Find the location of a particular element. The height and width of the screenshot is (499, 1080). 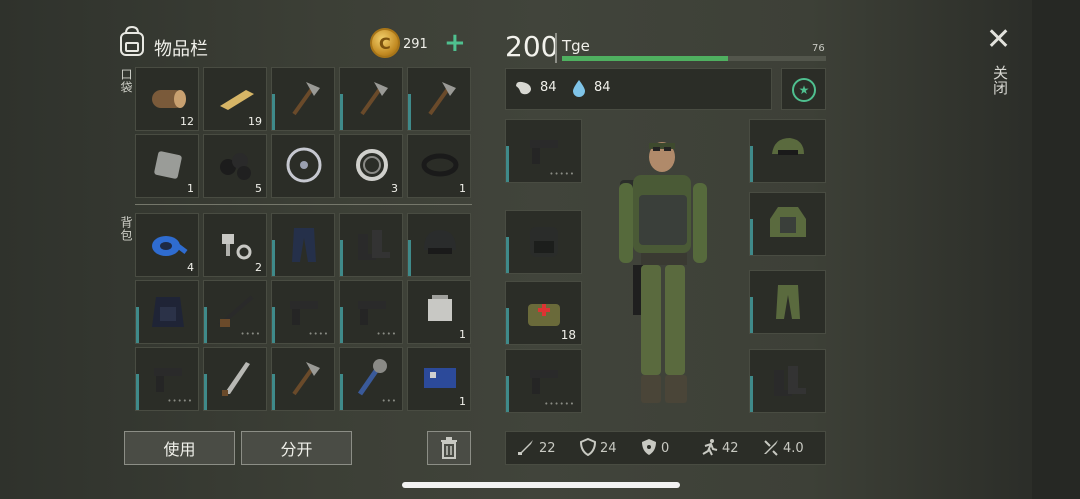

header-separator is located at coordinates (556, 48).